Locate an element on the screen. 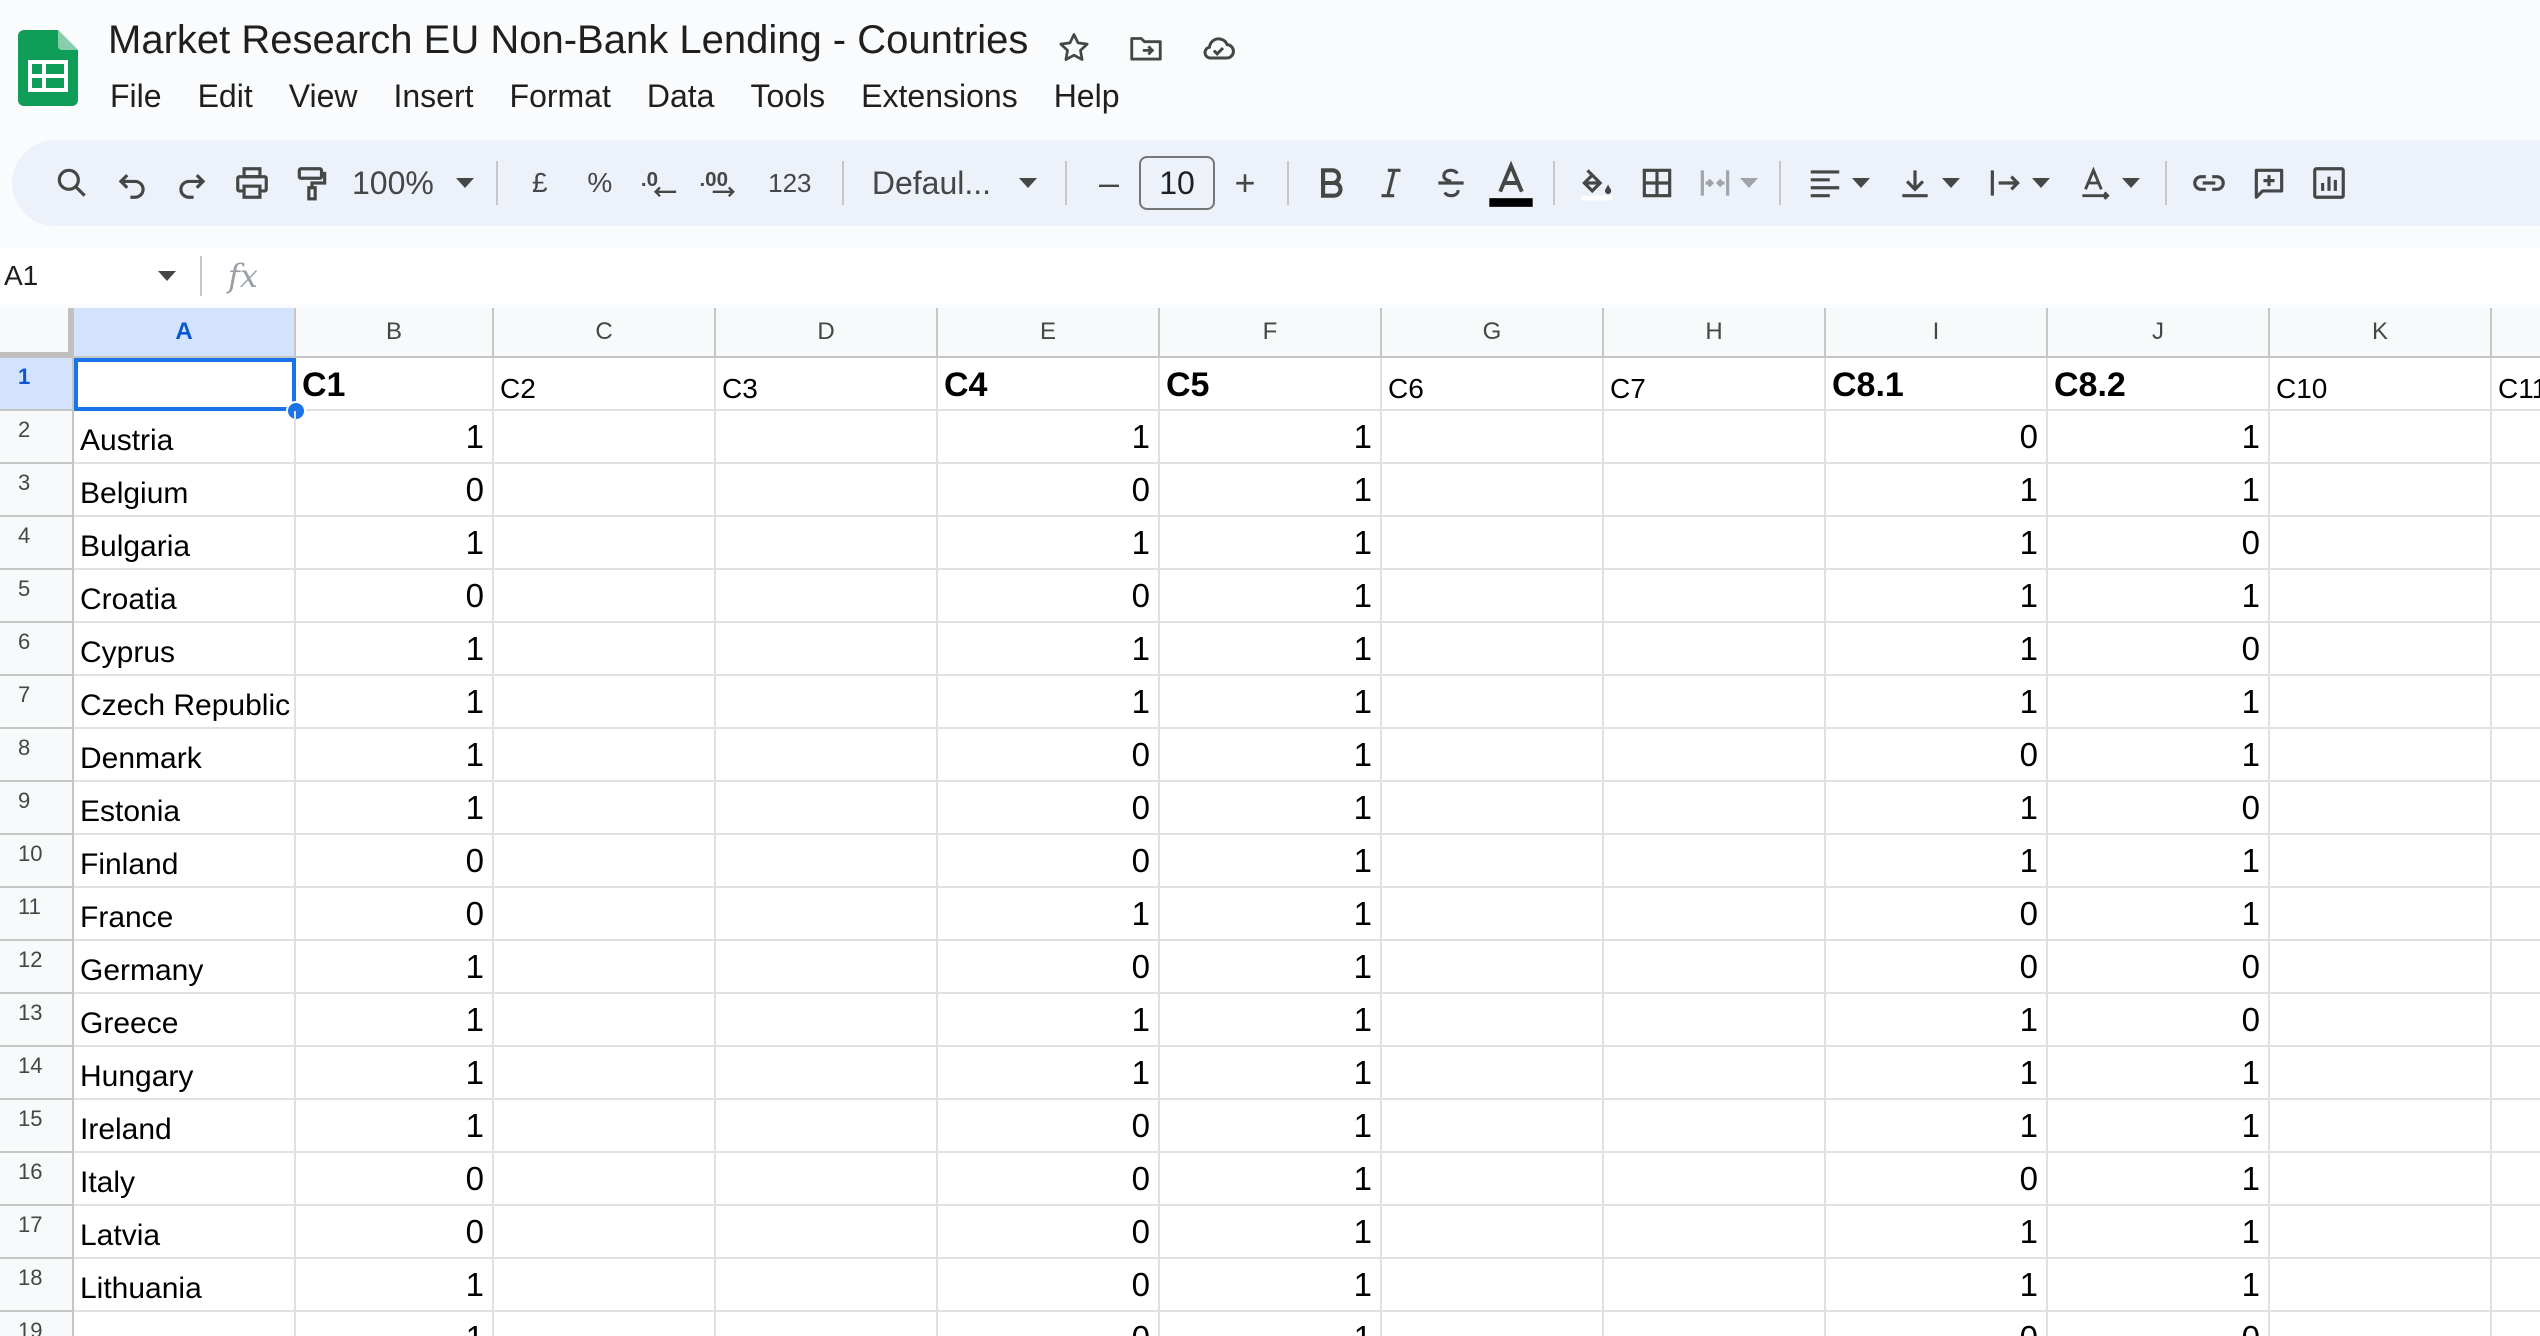 The height and width of the screenshot is (1336, 2540). currency-format-button: £ is located at coordinates (540, 183).